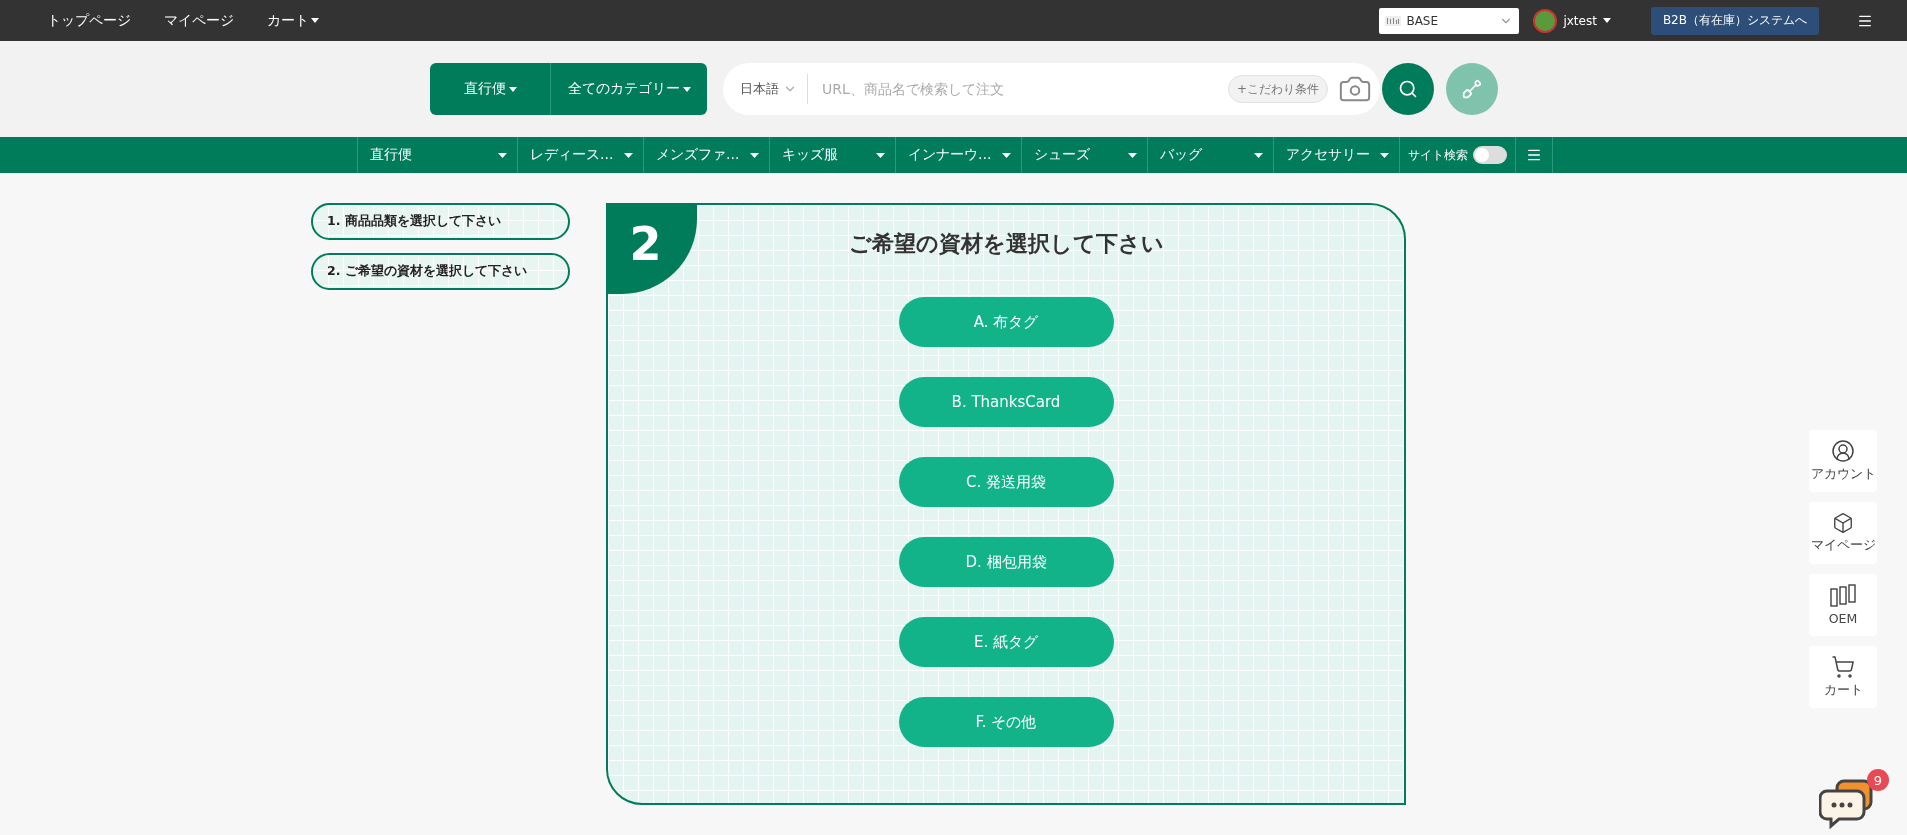  I want to click on category-nav-item: 直行便, so click(437, 155).